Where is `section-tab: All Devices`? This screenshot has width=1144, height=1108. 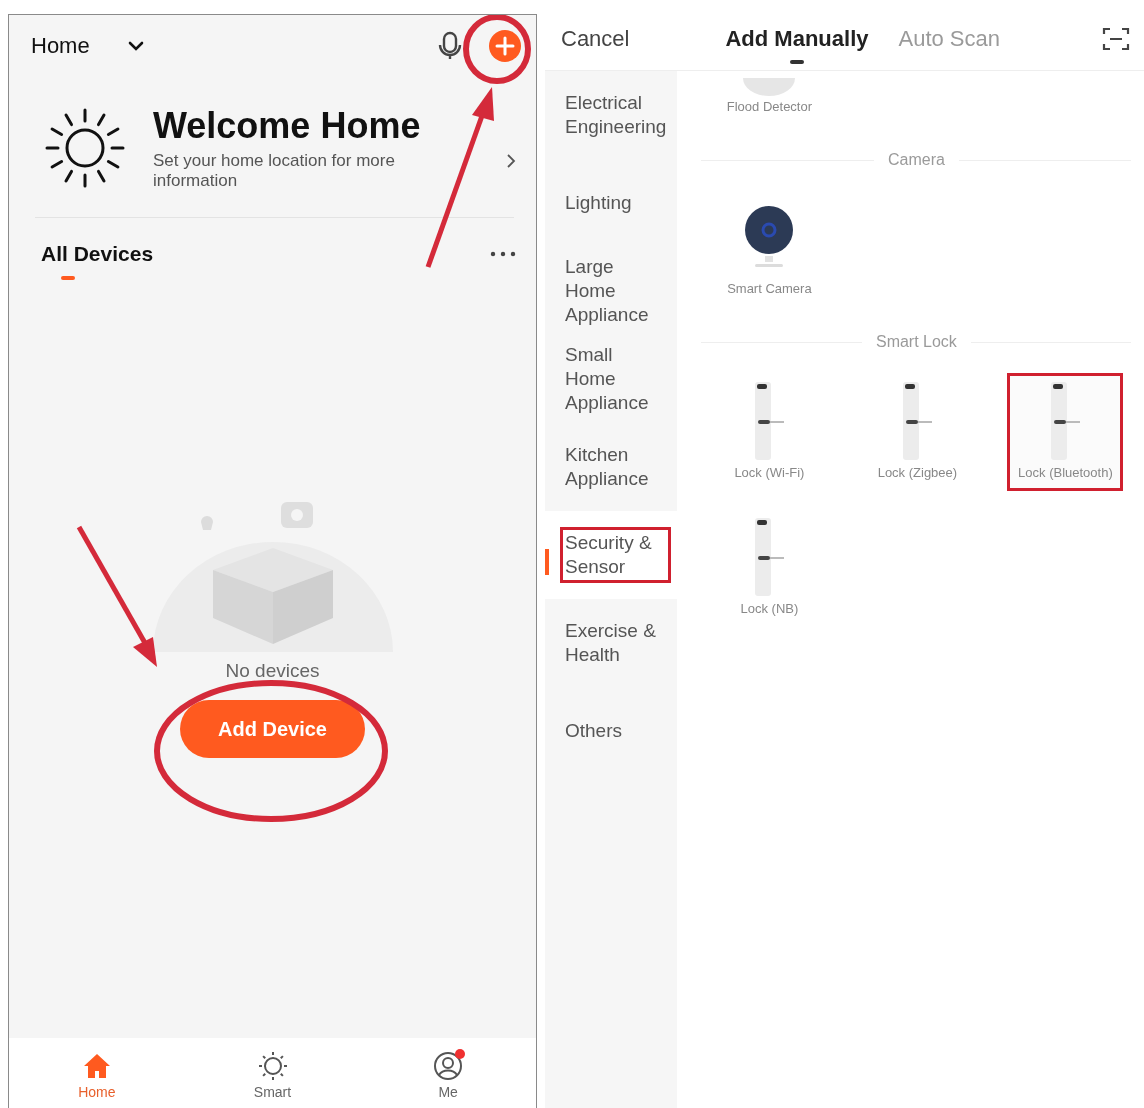 section-tab: All Devices is located at coordinates (97, 254).